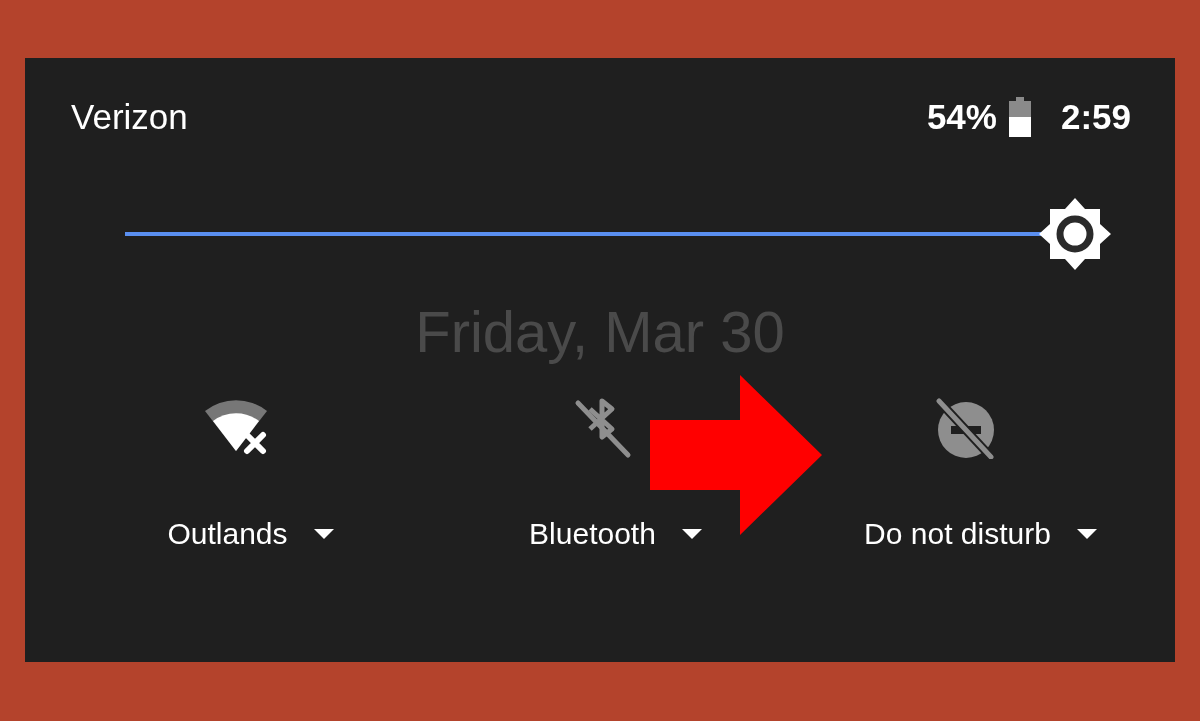  What do you see at coordinates (129, 117) in the screenshot?
I see `carrier-name: Verizon` at bounding box center [129, 117].